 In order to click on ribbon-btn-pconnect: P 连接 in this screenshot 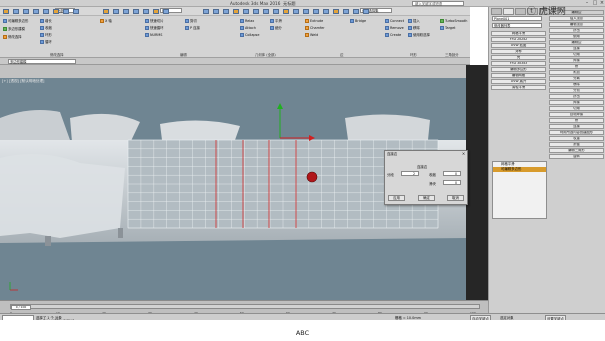, I will do `click(192, 28)`.